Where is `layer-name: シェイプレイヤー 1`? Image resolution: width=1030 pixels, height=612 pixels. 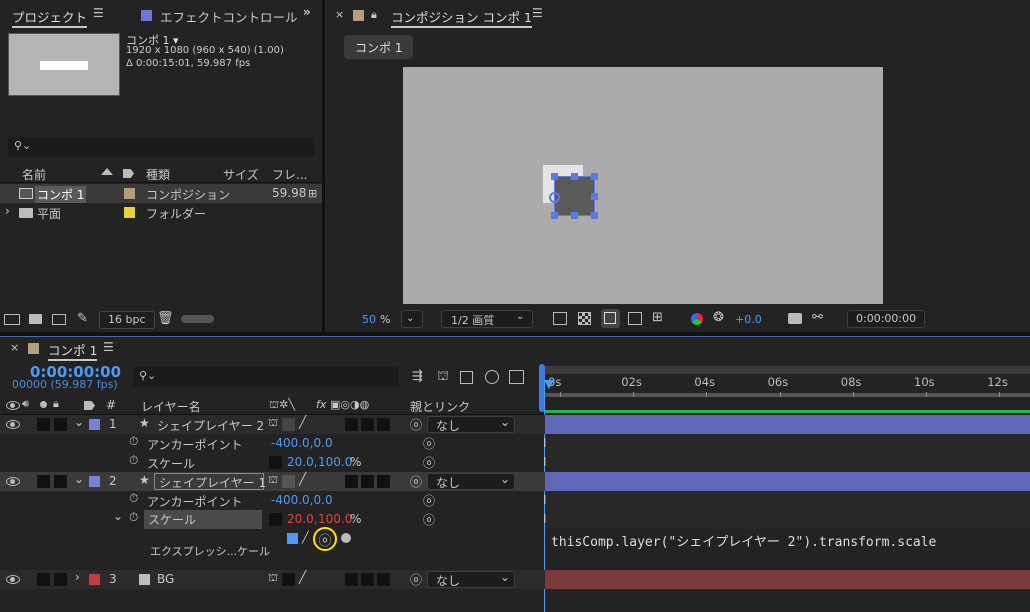 layer-name: シェイプレイヤー 1 is located at coordinates (210, 481).